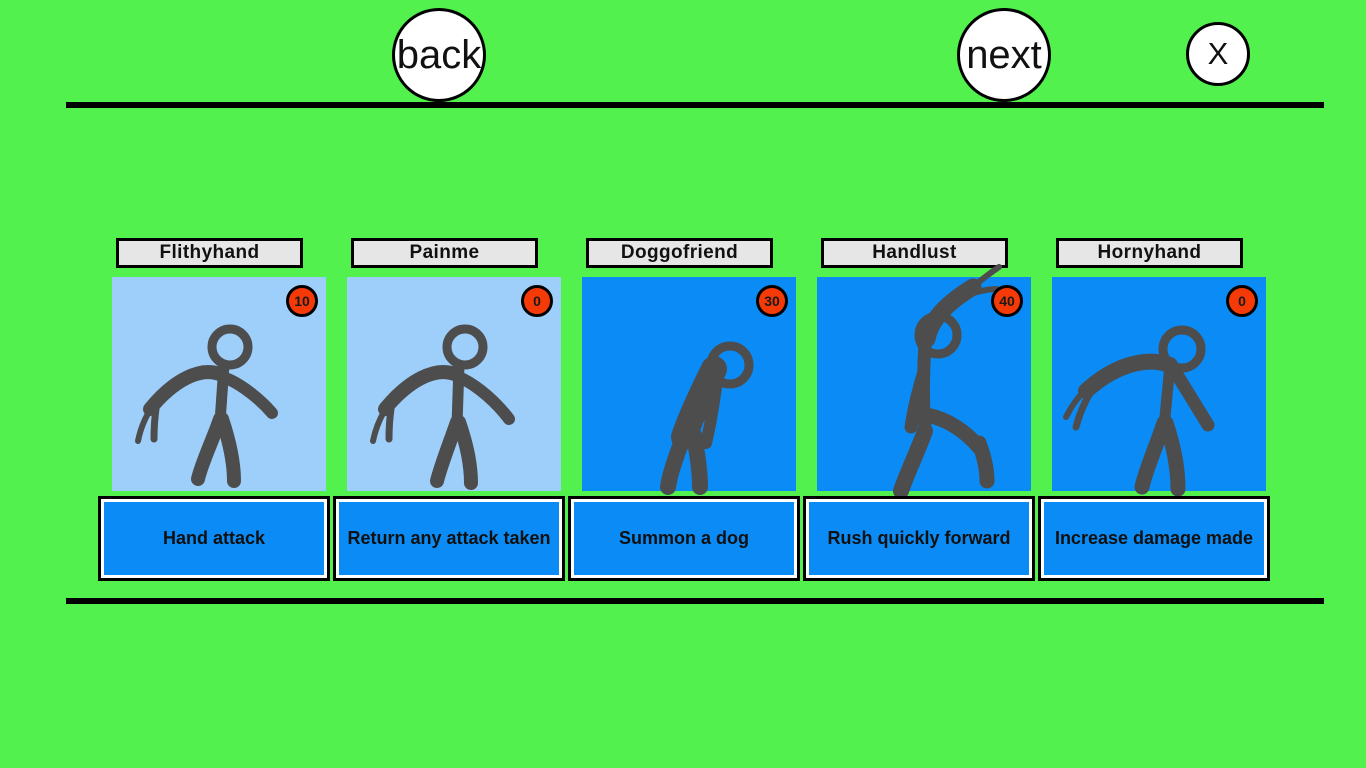 The height and width of the screenshot is (768, 1366). I want to click on card-artwork: 40, so click(924, 381).